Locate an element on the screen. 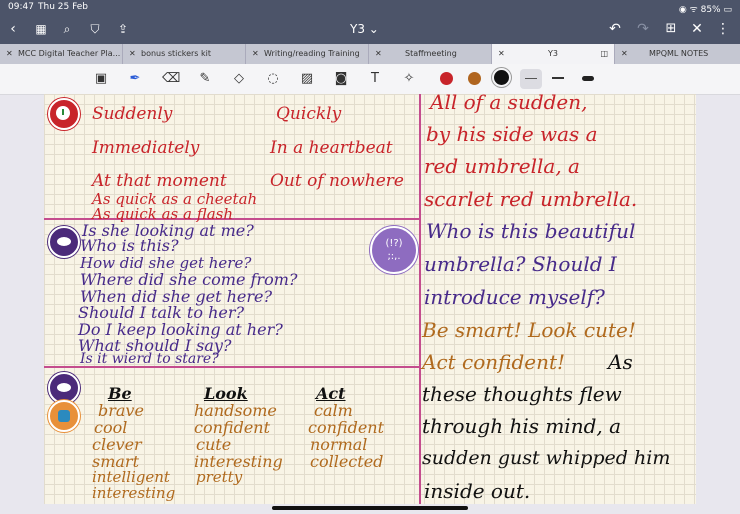 Image resolution: width=740 pixels, height=514 pixels. tab-label: Writing/reading Training is located at coordinates (312, 53).